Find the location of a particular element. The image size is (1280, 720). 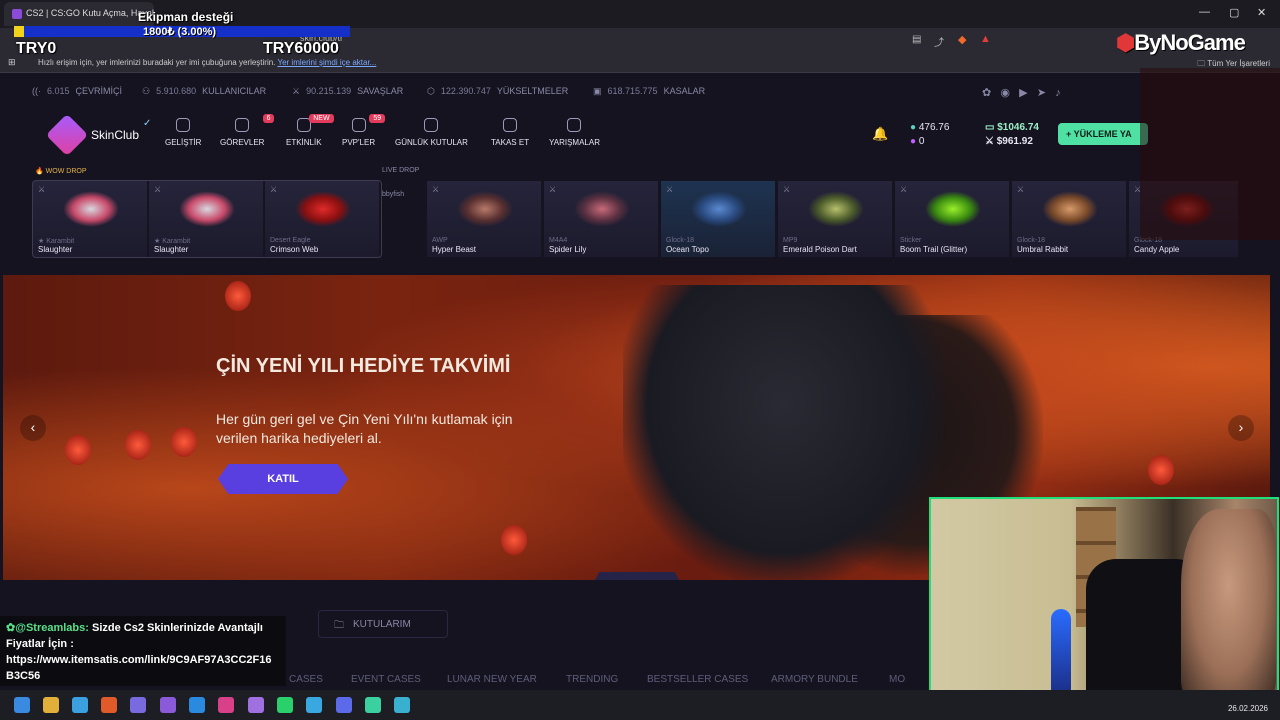

telegram-icon: ➤ is located at coordinates (1041, 93).